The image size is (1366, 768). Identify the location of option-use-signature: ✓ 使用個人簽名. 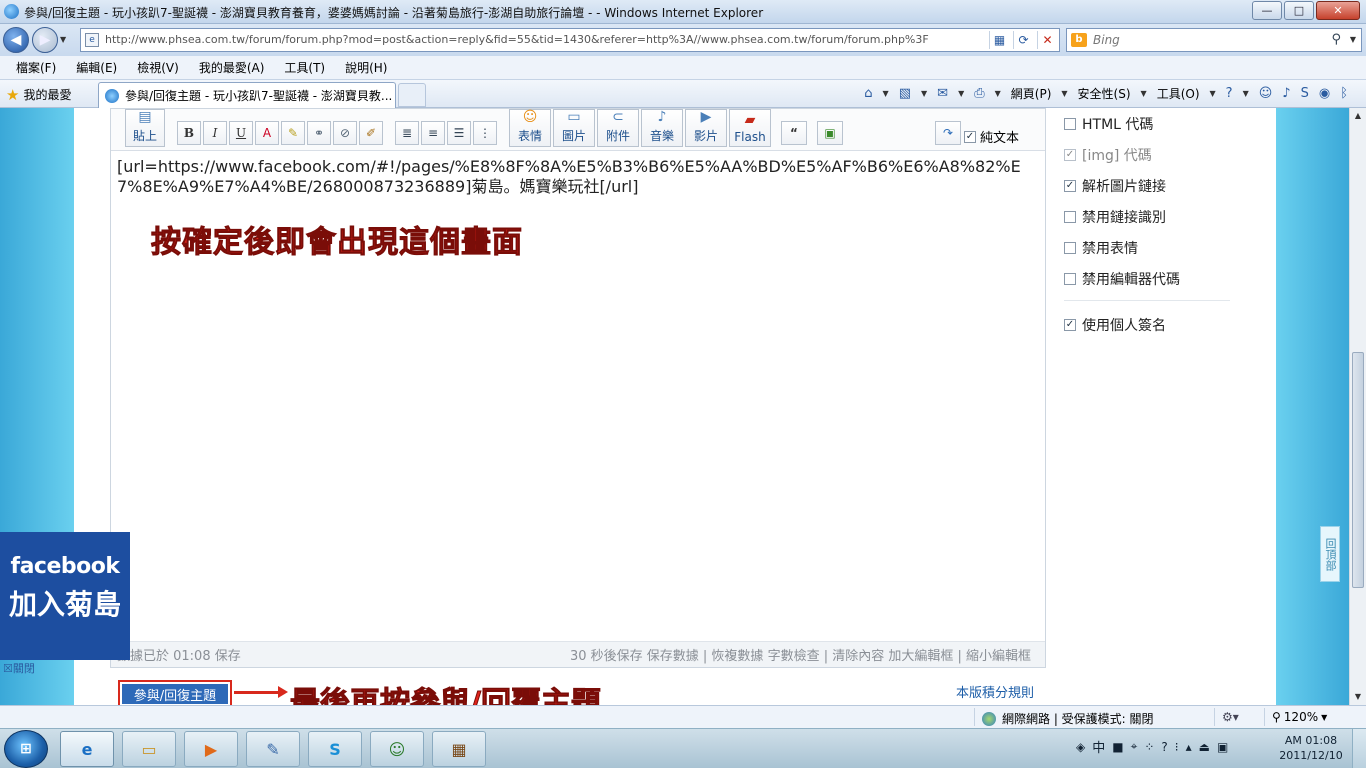
(1149, 324).